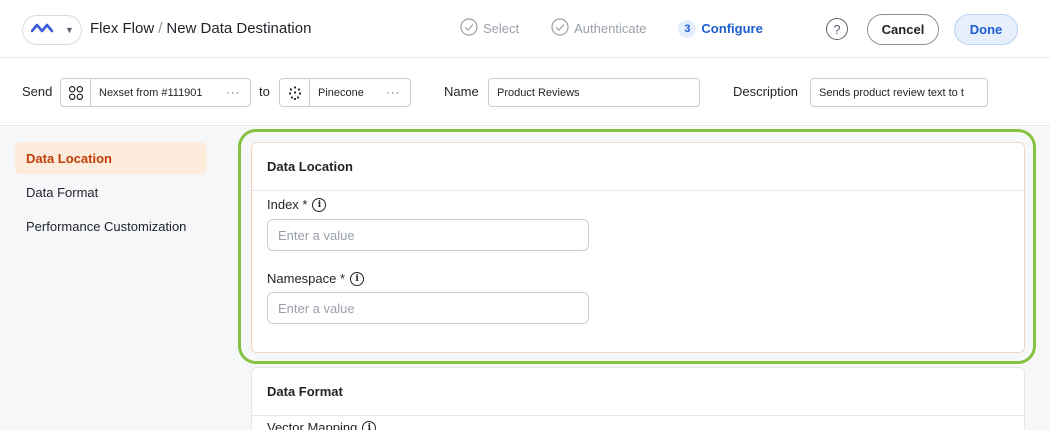 Image resolution: width=1050 pixels, height=430 pixels. I want to click on nav-item-data-format: Data Format, so click(111, 192).